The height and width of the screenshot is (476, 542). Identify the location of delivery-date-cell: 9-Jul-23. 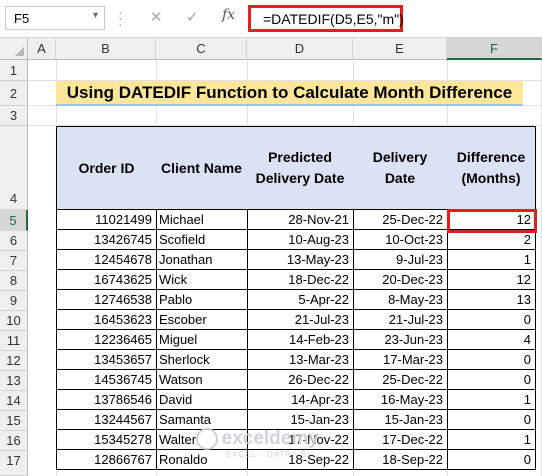
(400, 260).